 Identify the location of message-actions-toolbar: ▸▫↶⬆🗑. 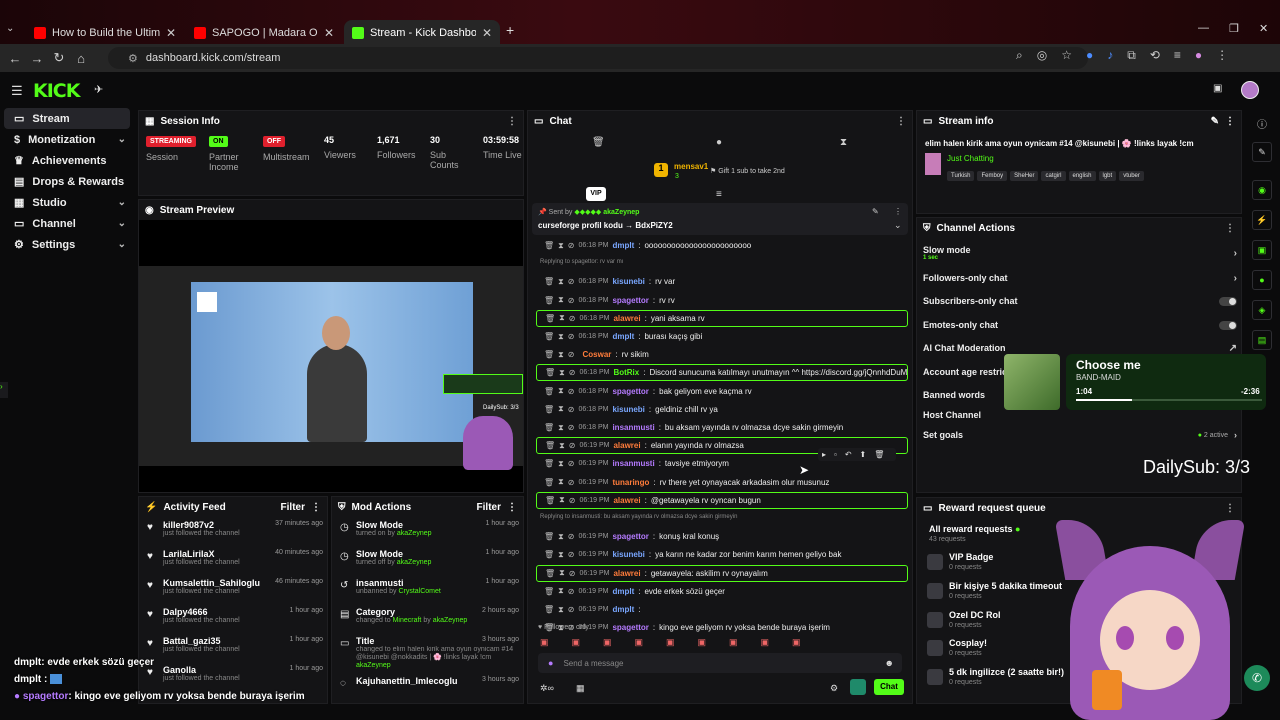
(857, 454).